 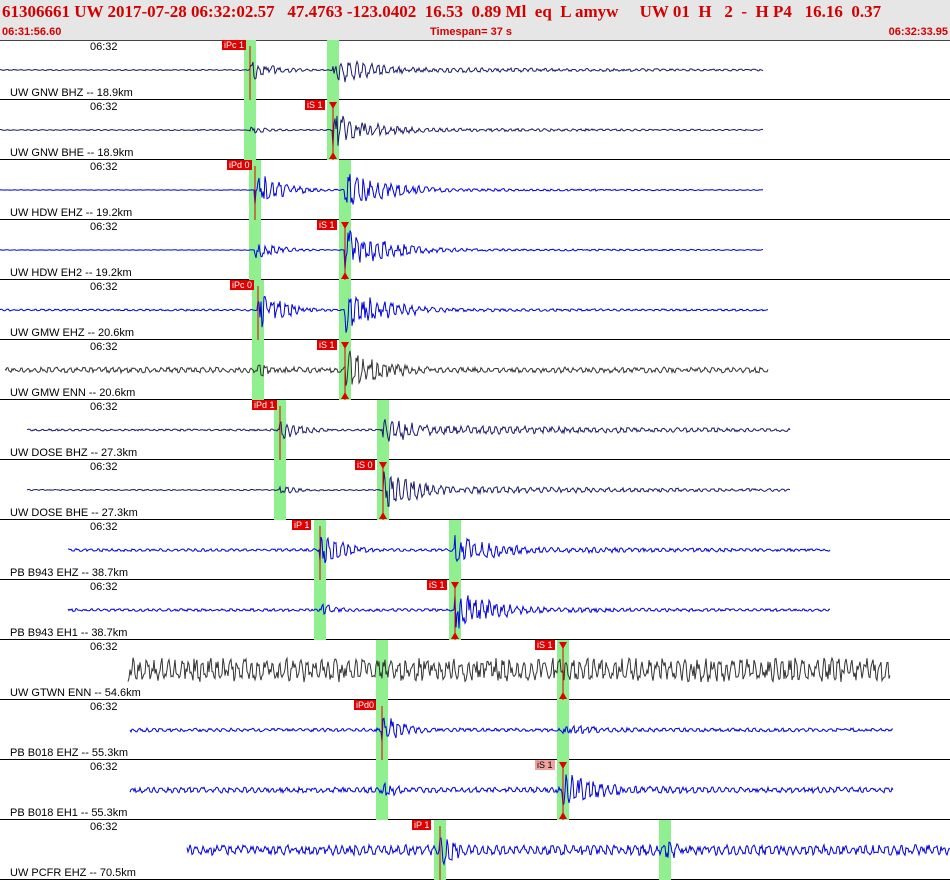 What do you see at coordinates (365, 465) in the screenshot?
I see `phase-pick-label: iS 0` at bounding box center [365, 465].